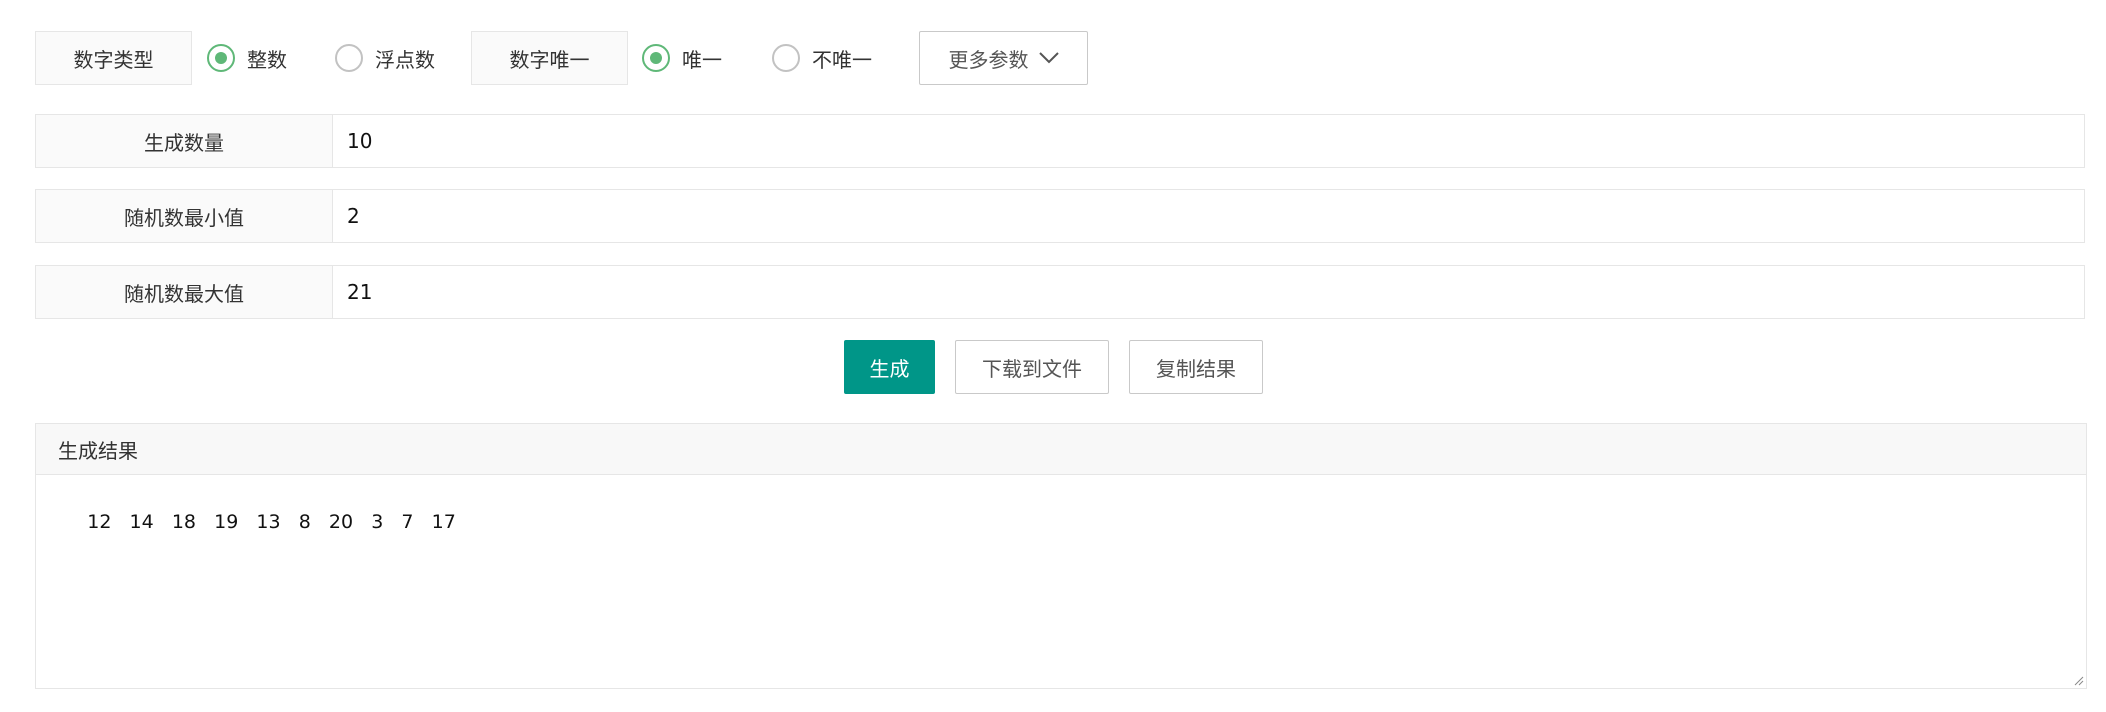  Describe the element at coordinates (184, 292) in the screenshot. I see `max-label: 随机数最大值` at that location.